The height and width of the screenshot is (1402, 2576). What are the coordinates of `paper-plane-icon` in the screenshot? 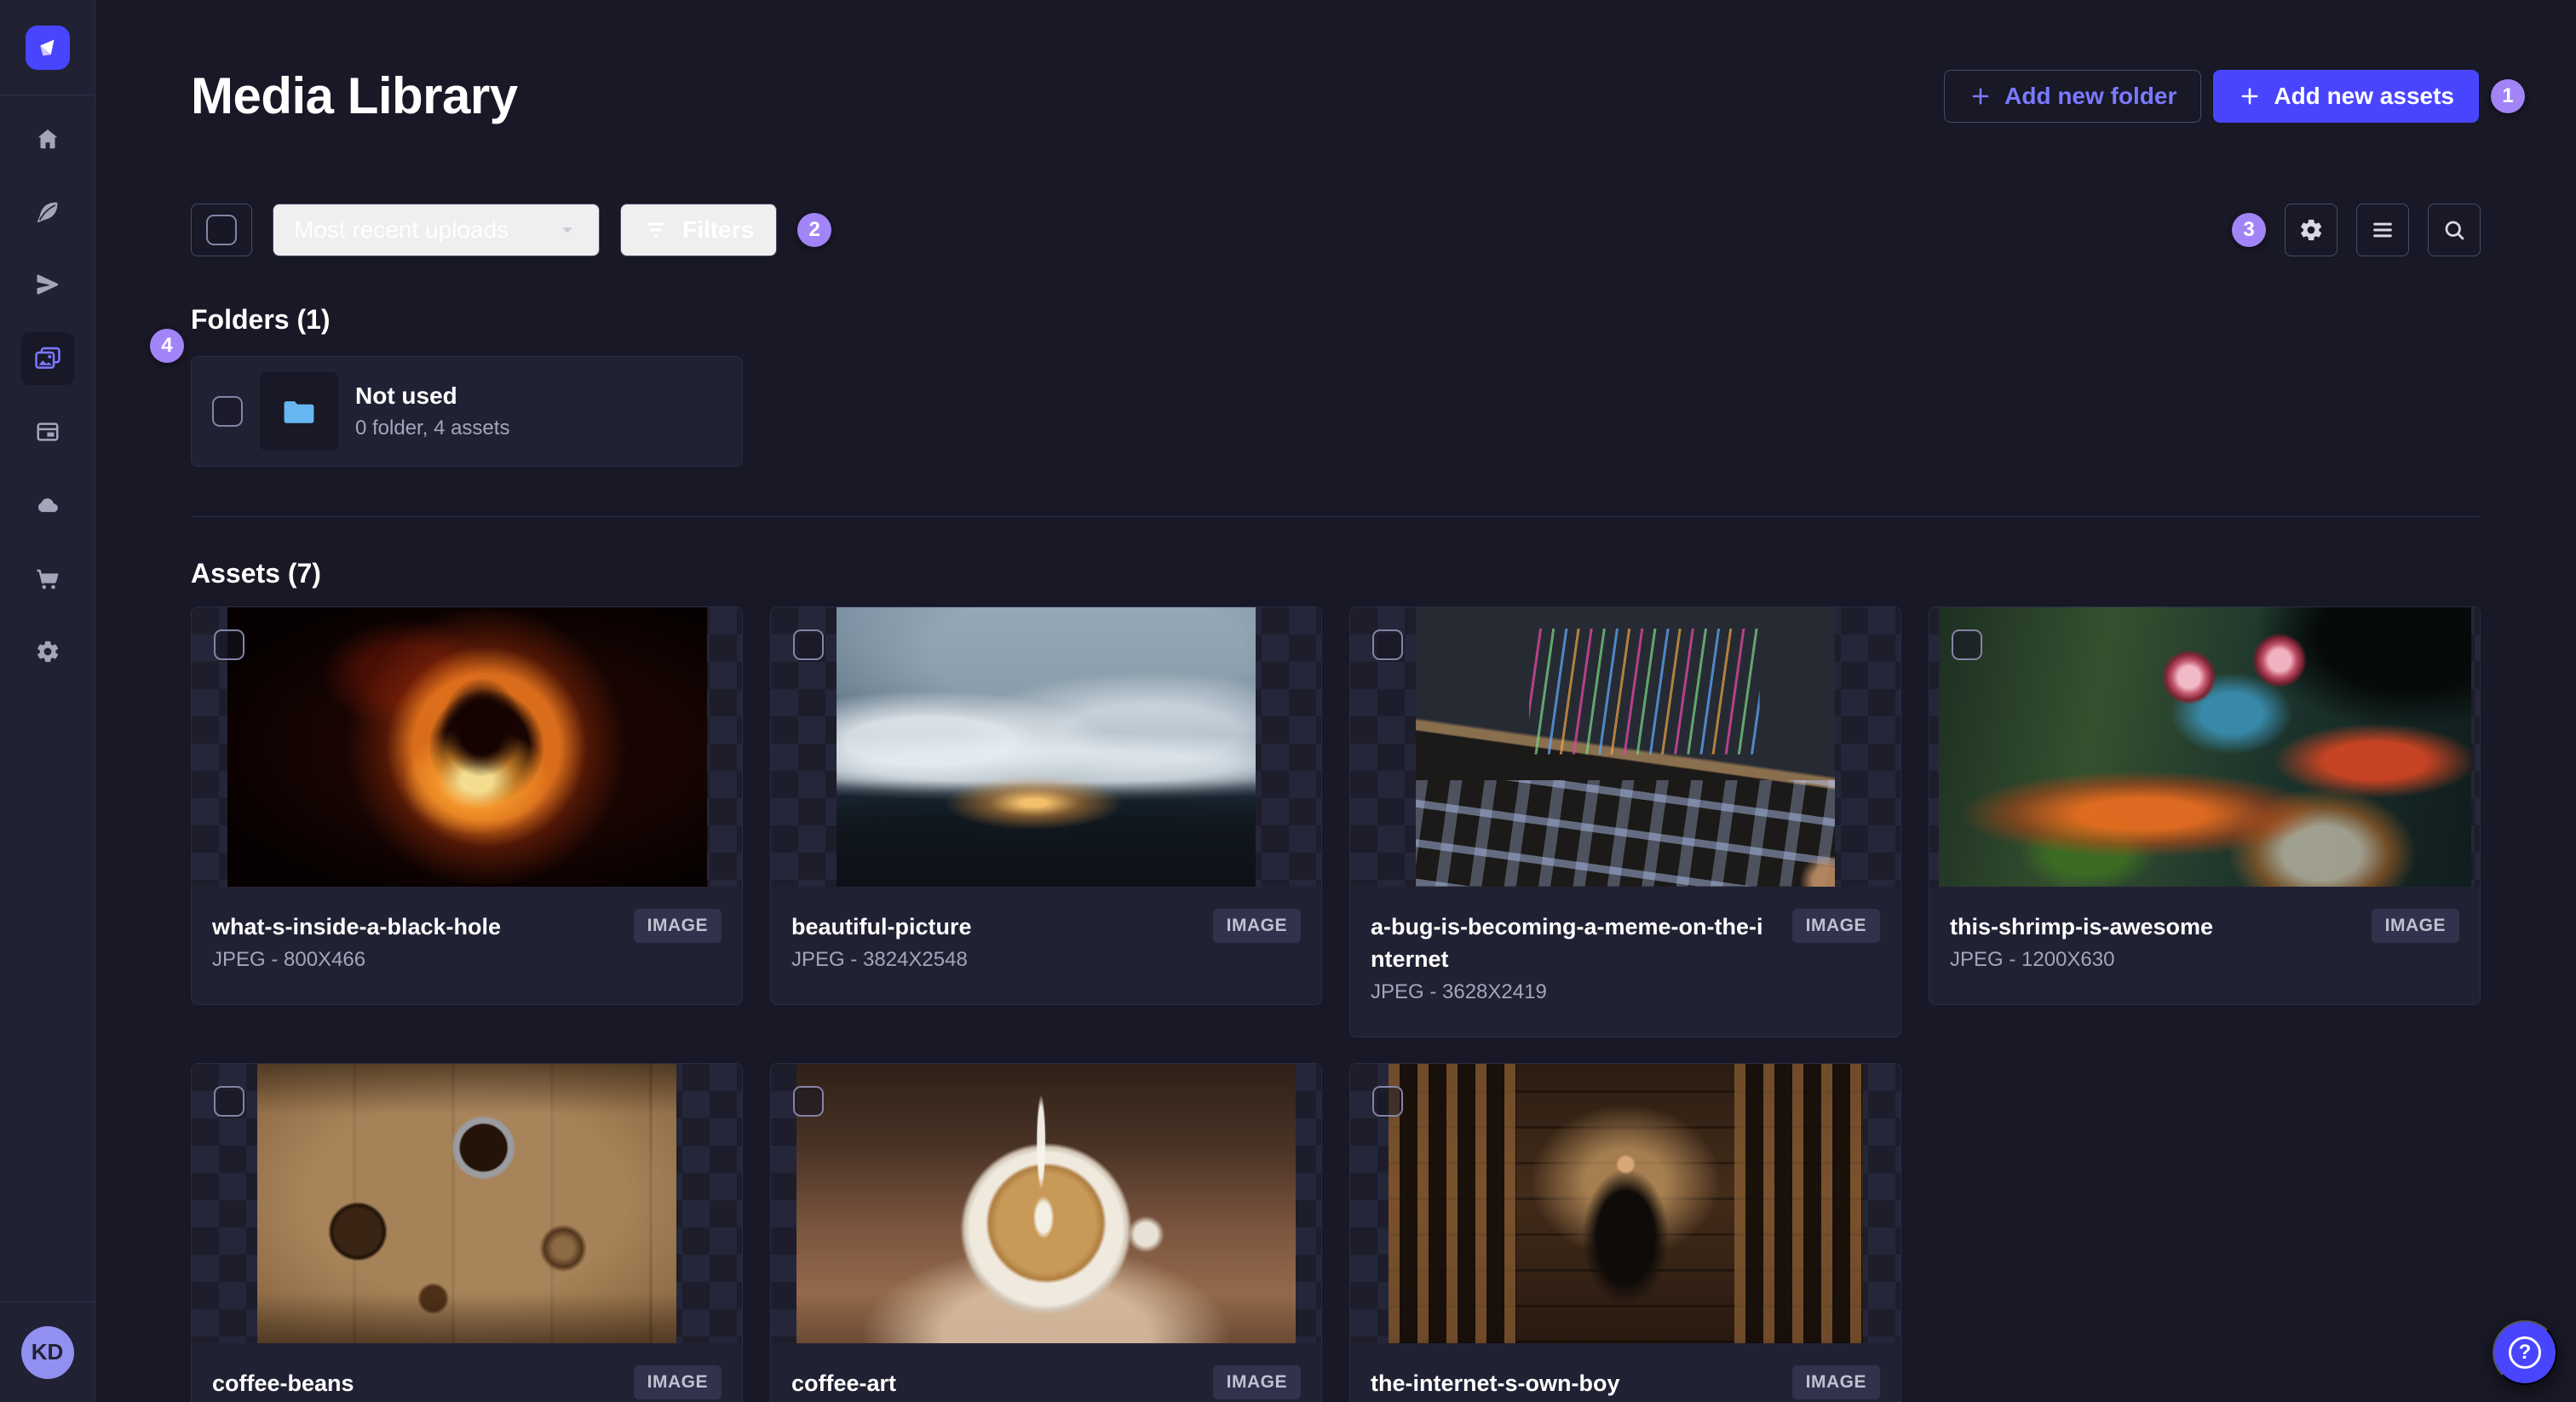 It's located at (48, 284).